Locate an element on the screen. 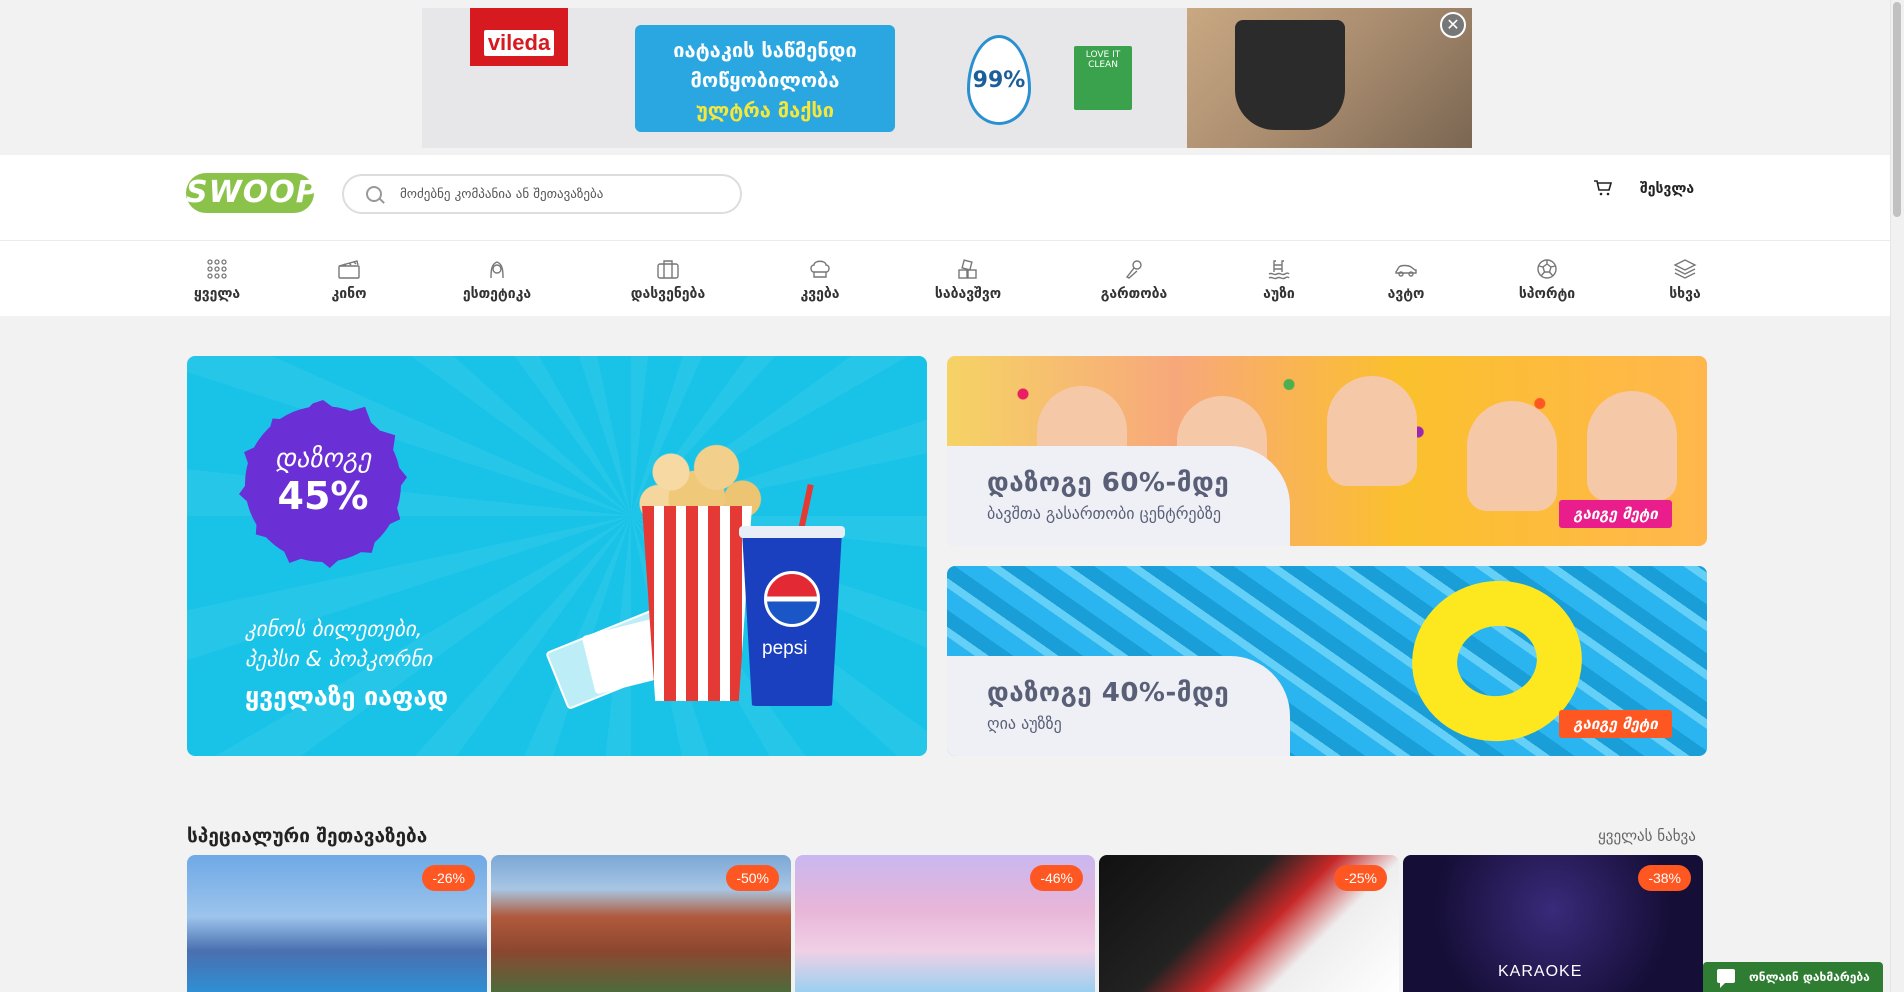  badge-label: დაზოგე is located at coordinates (323, 459).